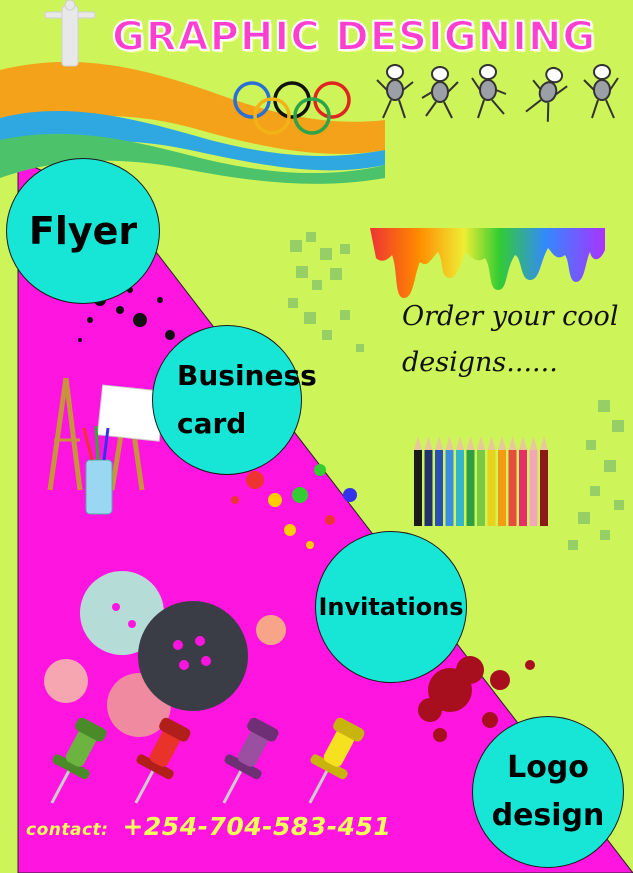  What do you see at coordinates (354, 37) in the screenshot?
I see `flyer-title: GRAPHIC DESIGNING` at bounding box center [354, 37].